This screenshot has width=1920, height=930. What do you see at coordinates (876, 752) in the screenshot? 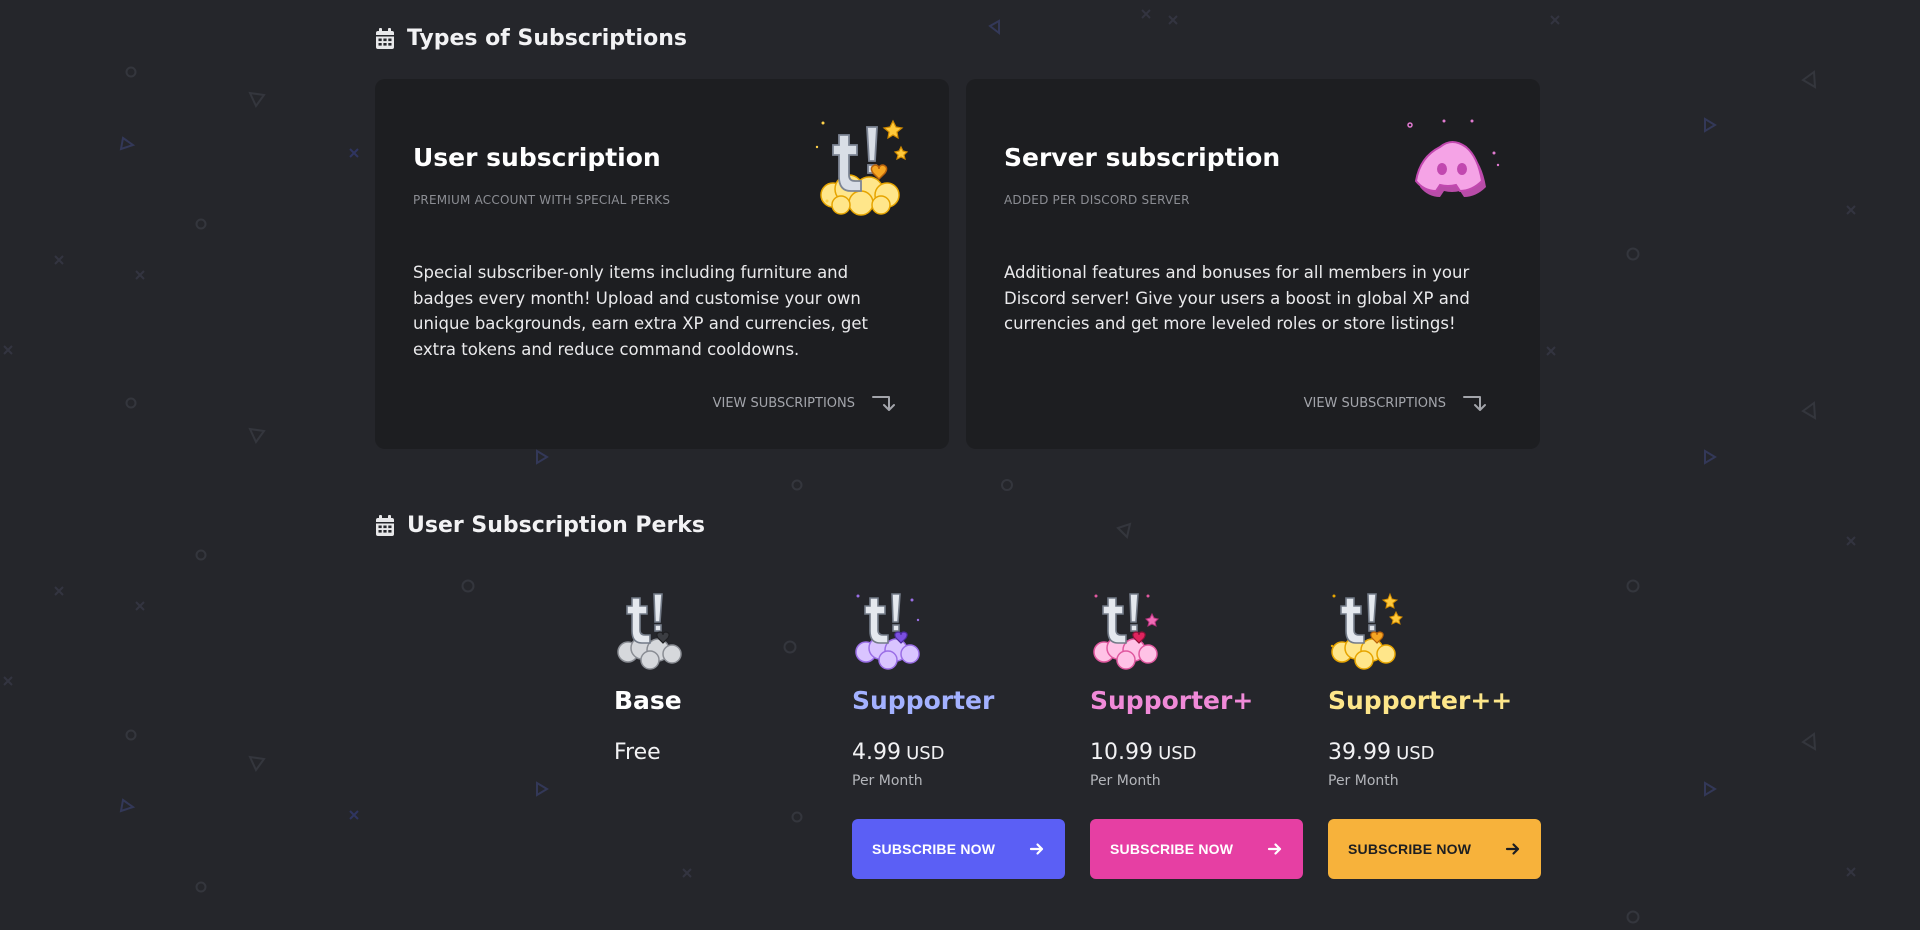
I see `price-amount: 4.99` at bounding box center [876, 752].